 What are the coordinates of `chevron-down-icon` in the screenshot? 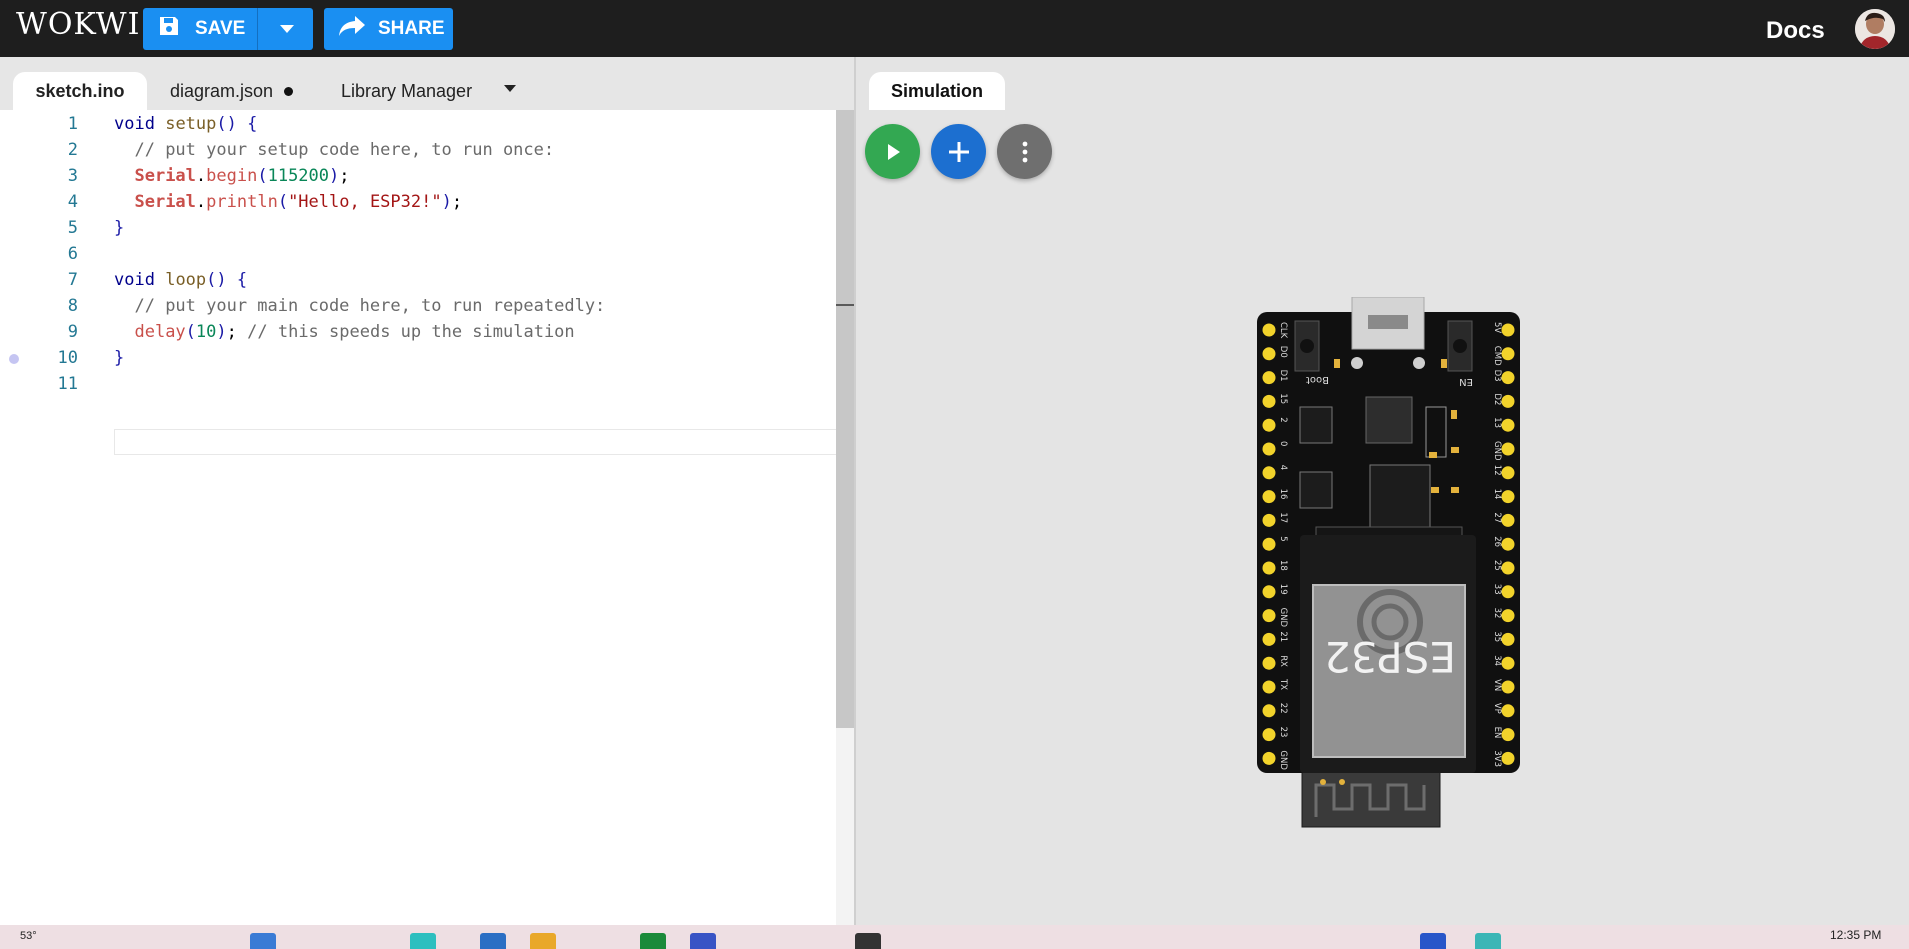 It's located at (287, 29).